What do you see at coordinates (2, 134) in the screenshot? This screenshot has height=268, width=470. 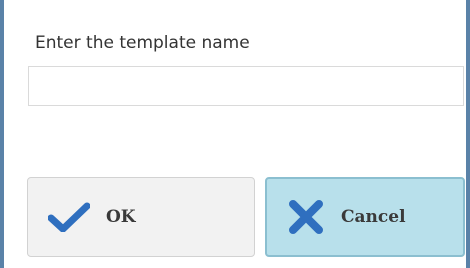 I see `dialog-border-left` at bounding box center [2, 134].